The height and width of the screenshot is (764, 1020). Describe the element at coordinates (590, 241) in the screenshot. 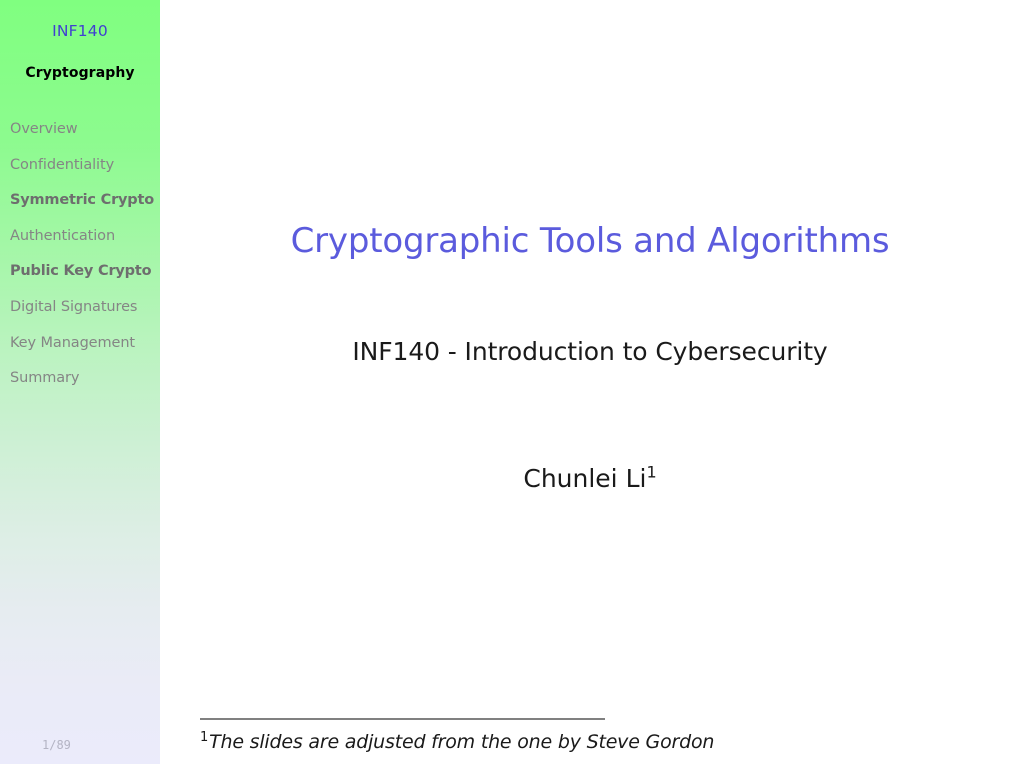

I see `slide-title: Cryptographic Tools and Algorithms` at that location.